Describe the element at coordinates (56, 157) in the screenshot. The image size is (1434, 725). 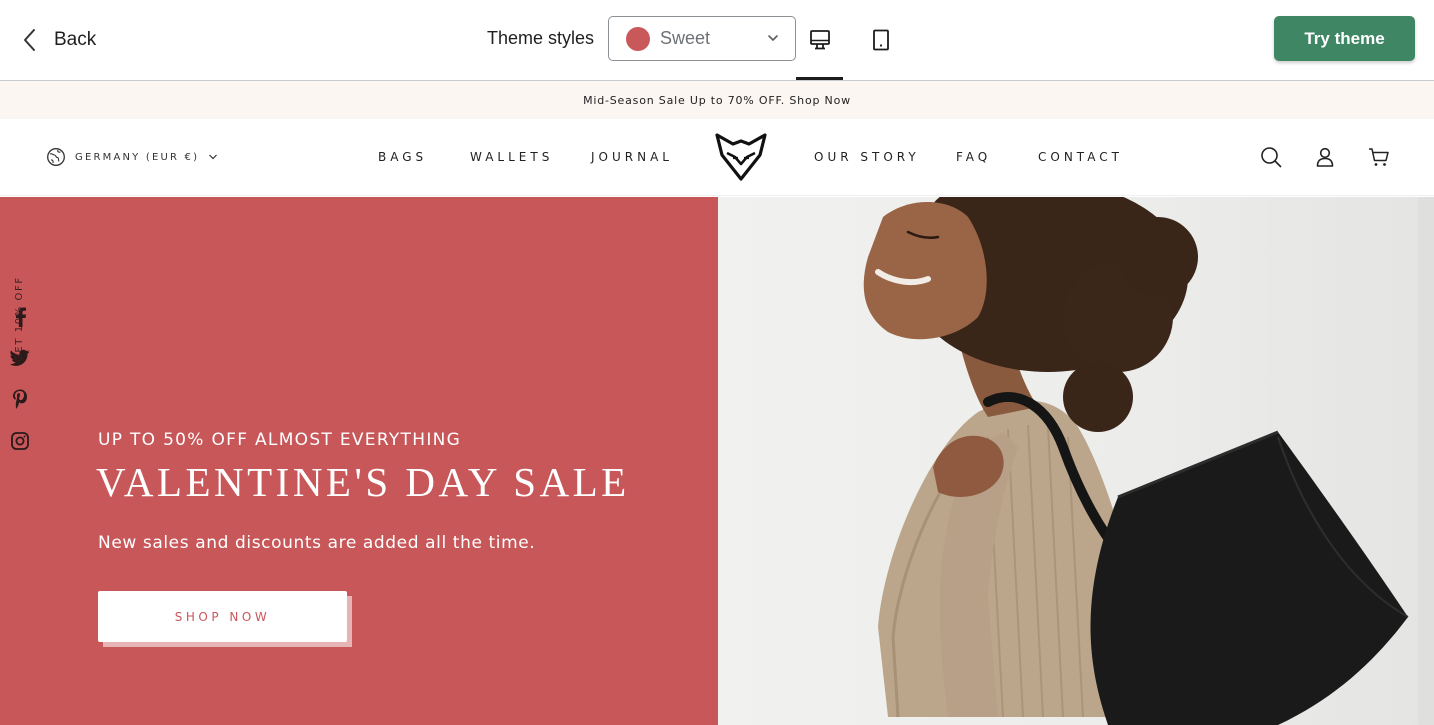
I see `globe-icon` at that location.